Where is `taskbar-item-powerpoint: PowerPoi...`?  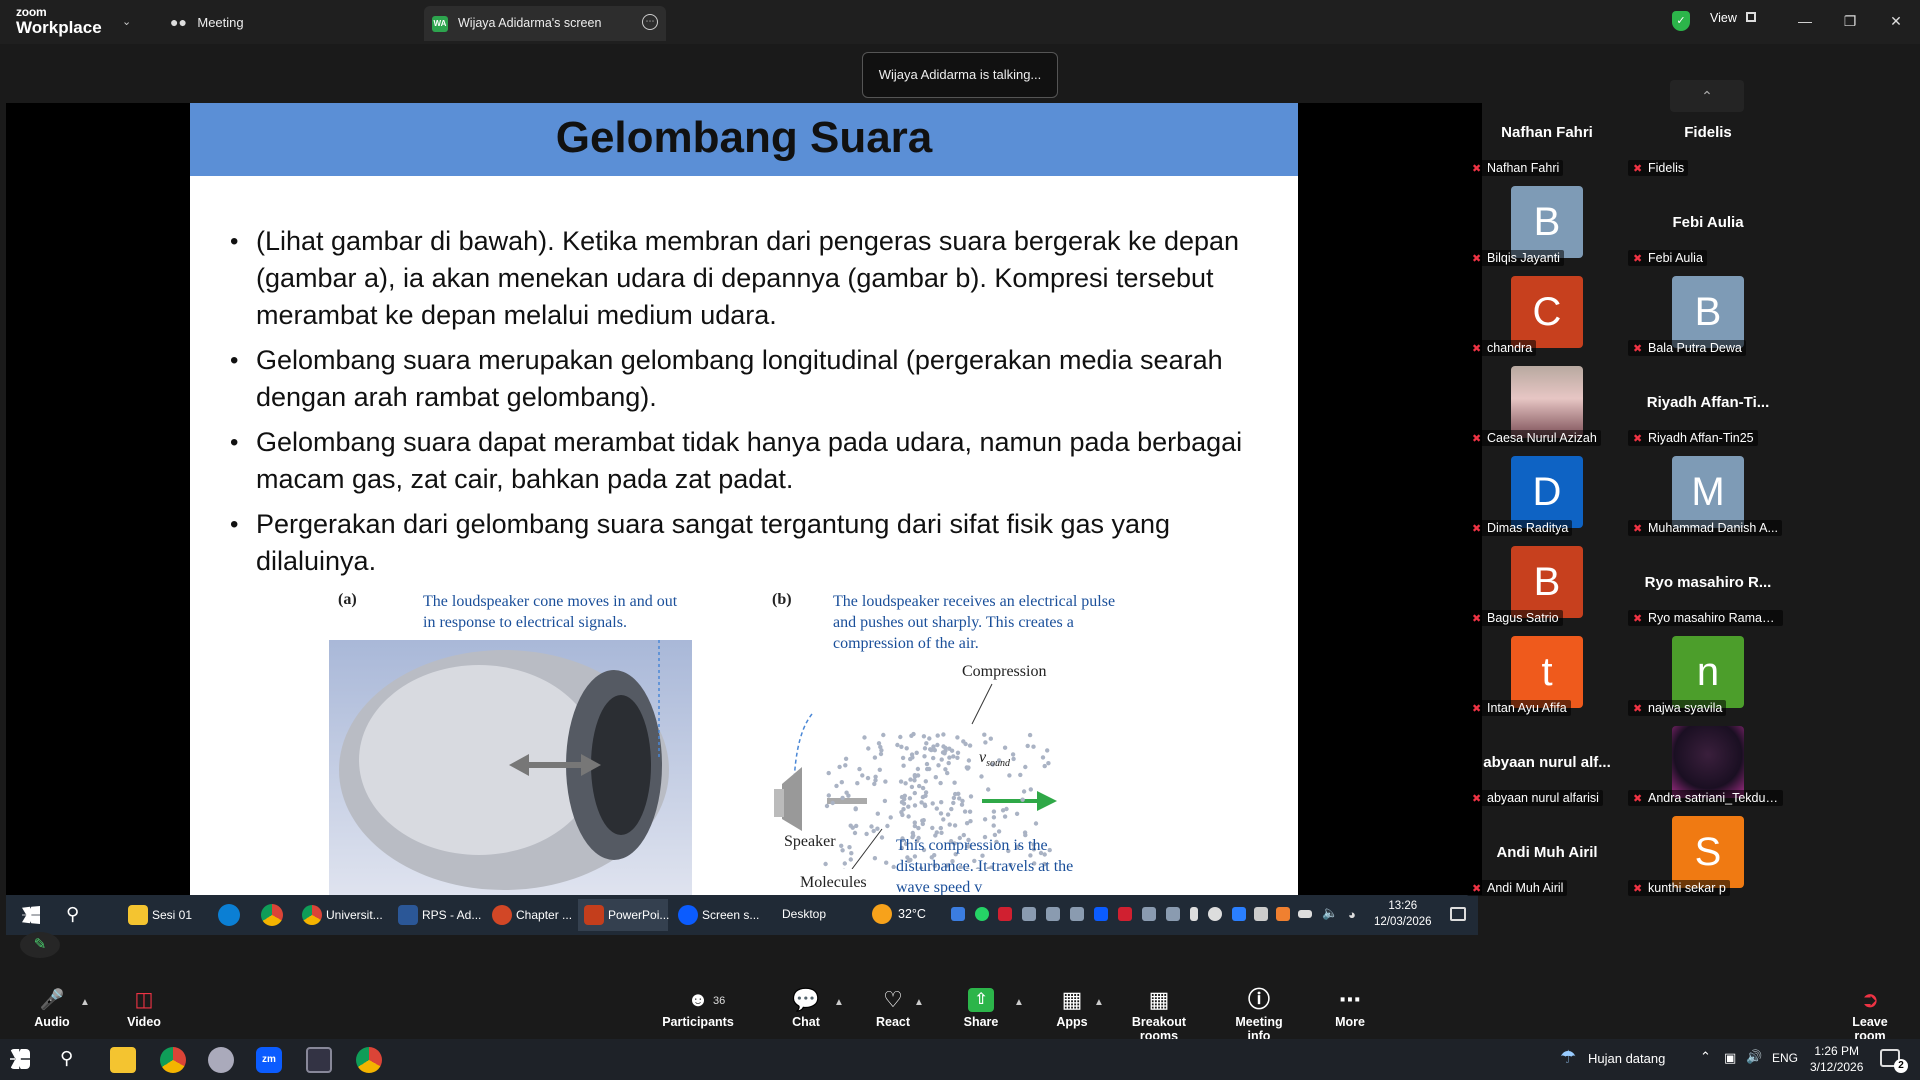
taskbar-item-powerpoint: PowerPoi... is located at coordinates (623, 915).